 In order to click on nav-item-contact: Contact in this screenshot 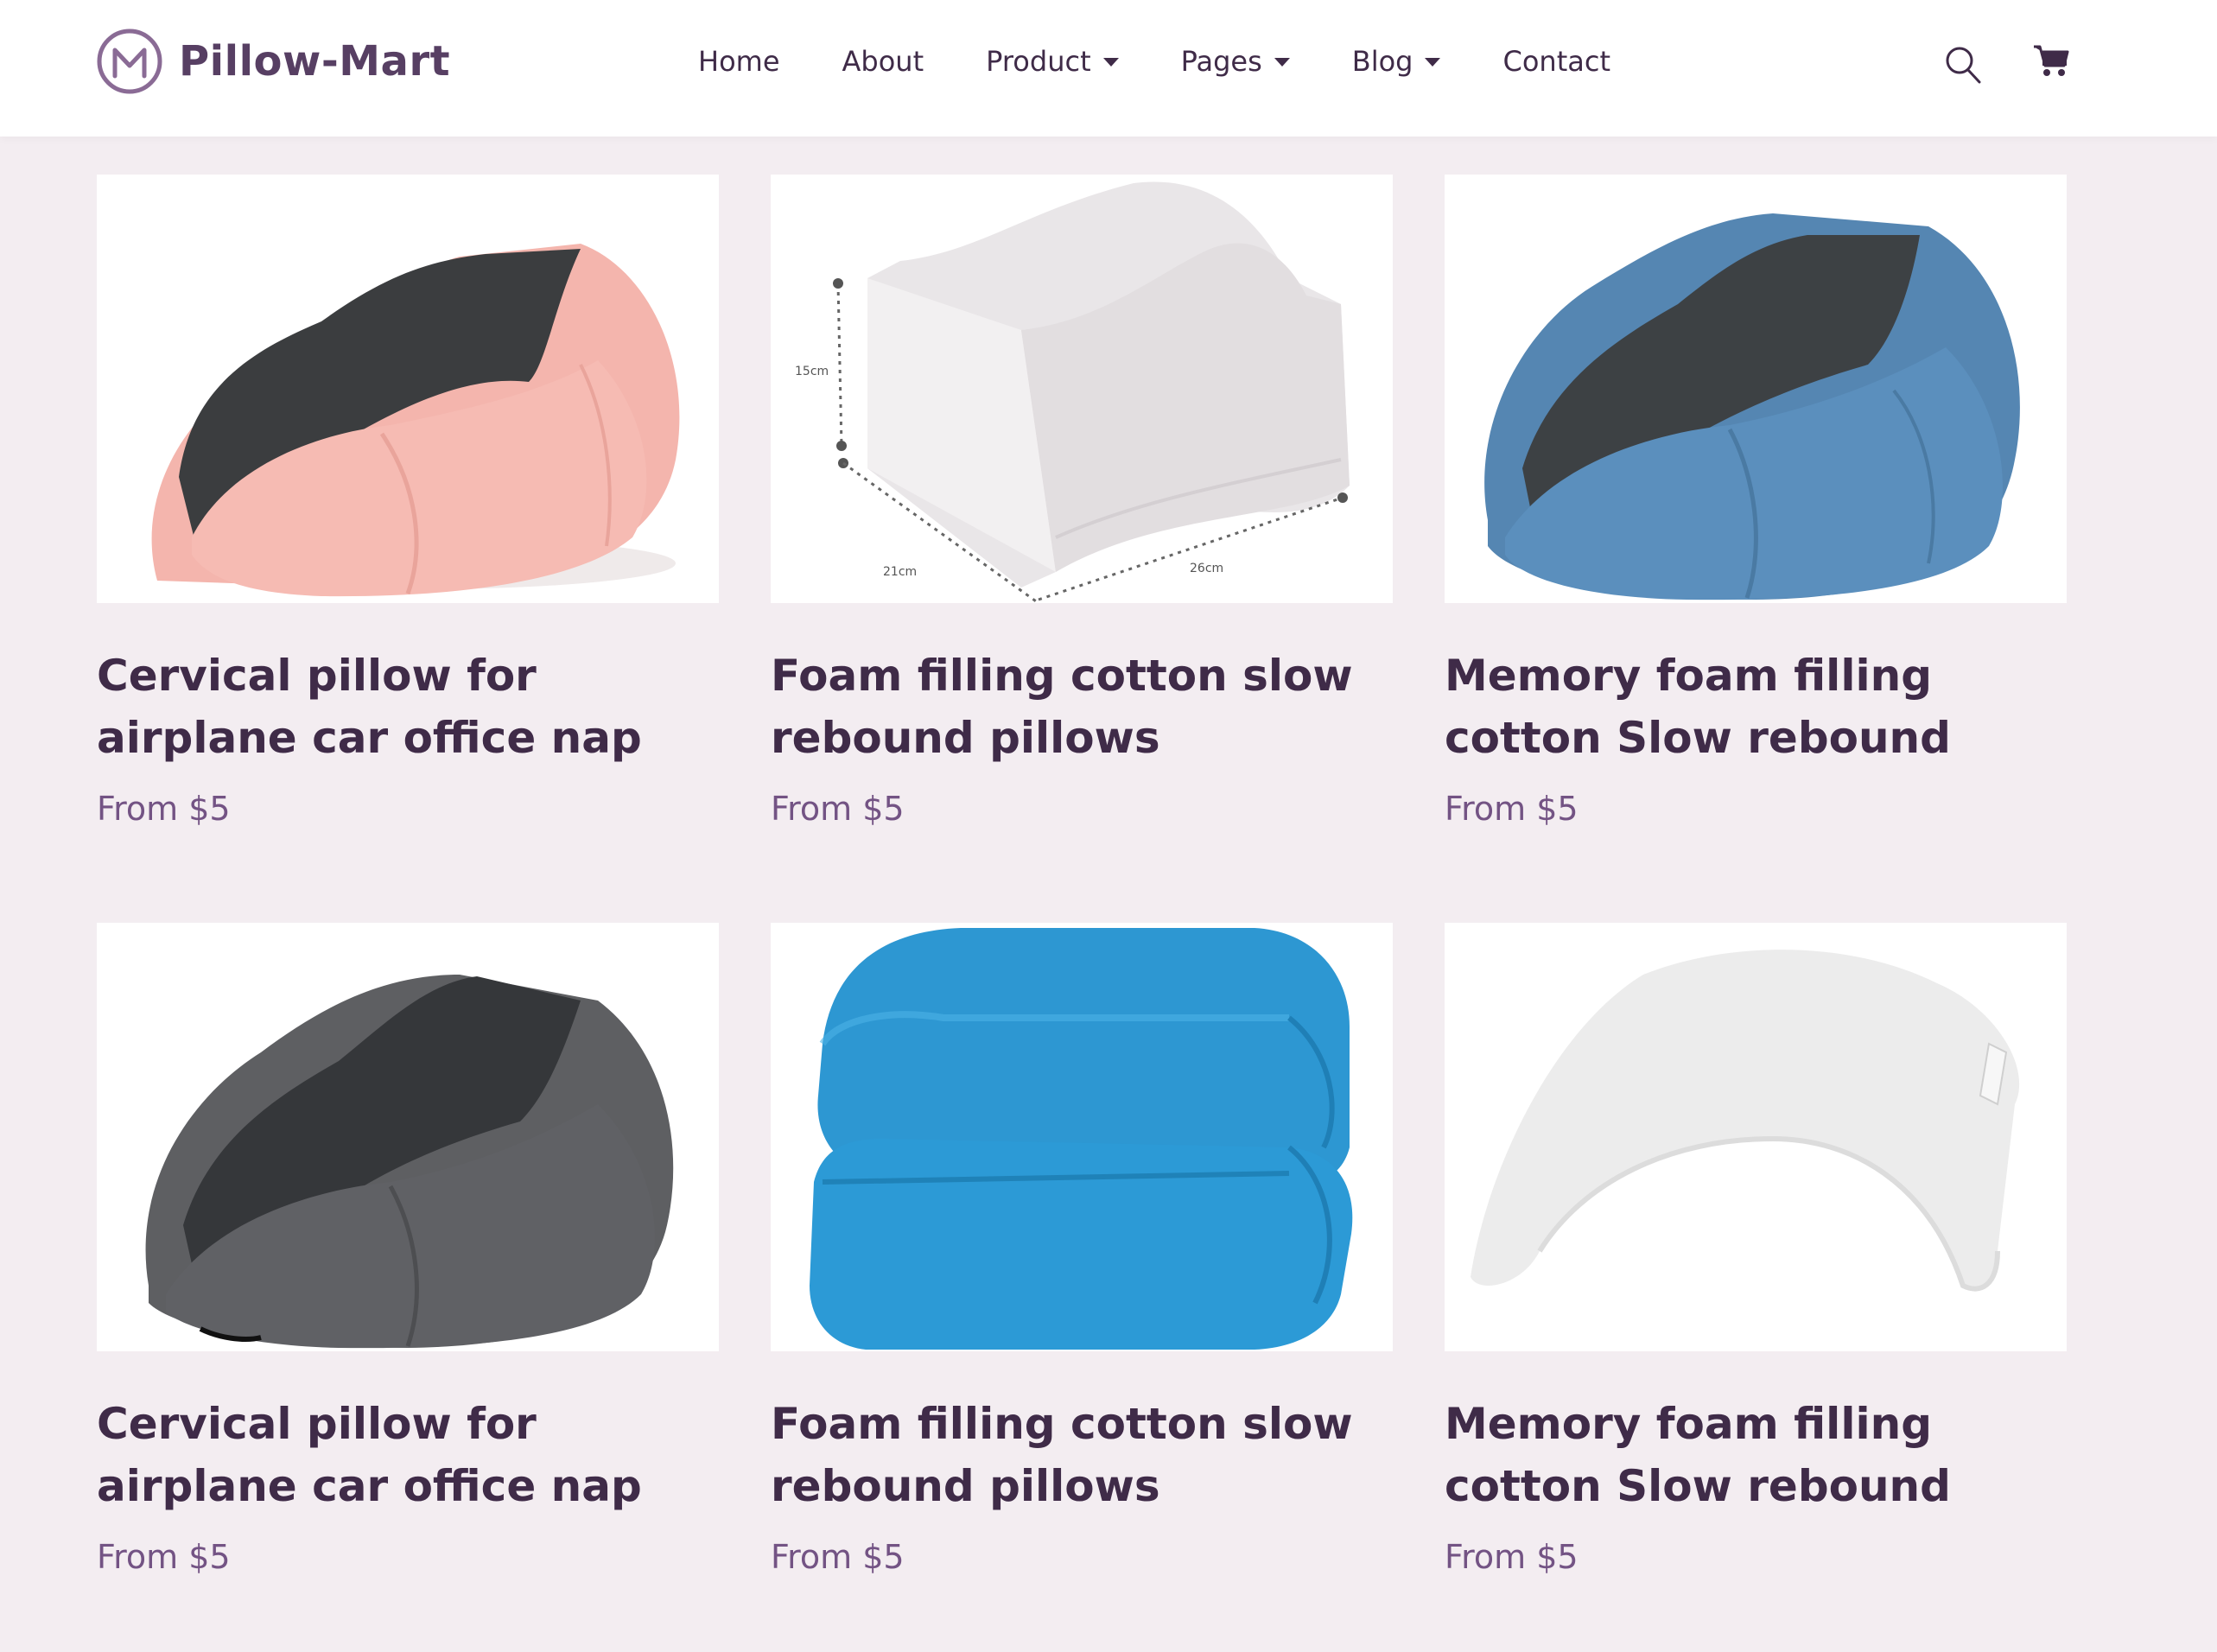, I will do `click(1556, 61)`.